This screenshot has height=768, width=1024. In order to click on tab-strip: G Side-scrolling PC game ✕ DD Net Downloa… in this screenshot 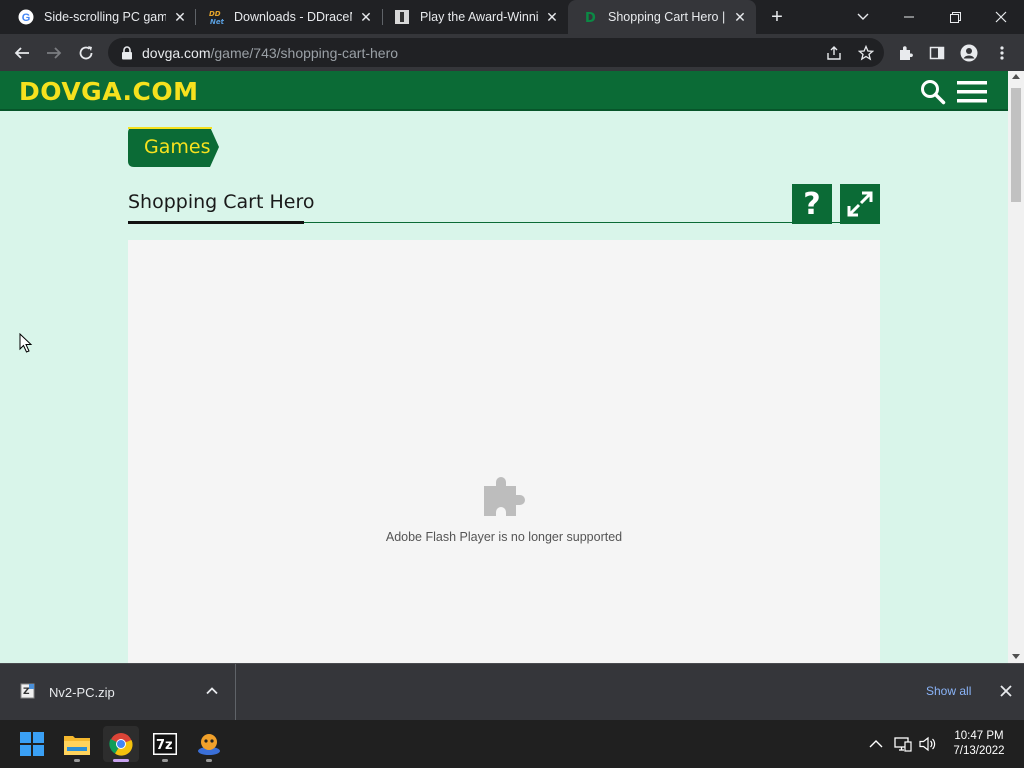, I will do `click(512, 17)`.